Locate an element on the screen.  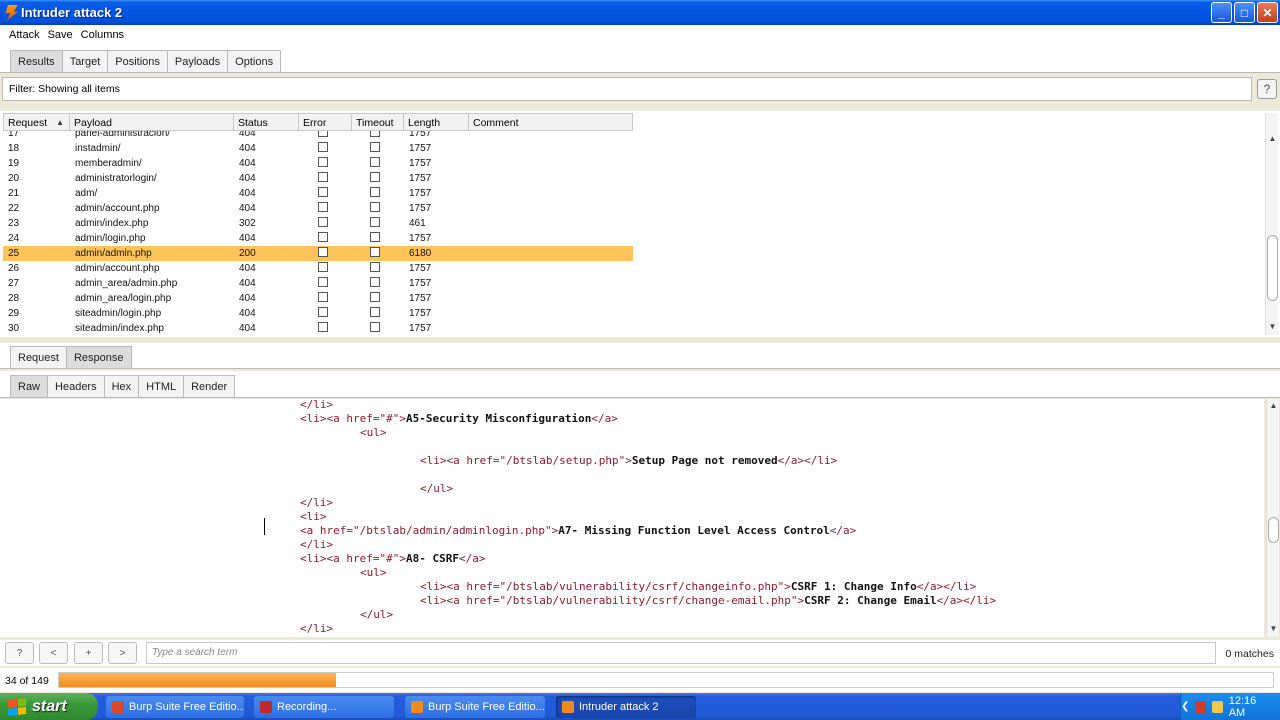
response-scroll-thumb is located at coordinates (1273, 530).